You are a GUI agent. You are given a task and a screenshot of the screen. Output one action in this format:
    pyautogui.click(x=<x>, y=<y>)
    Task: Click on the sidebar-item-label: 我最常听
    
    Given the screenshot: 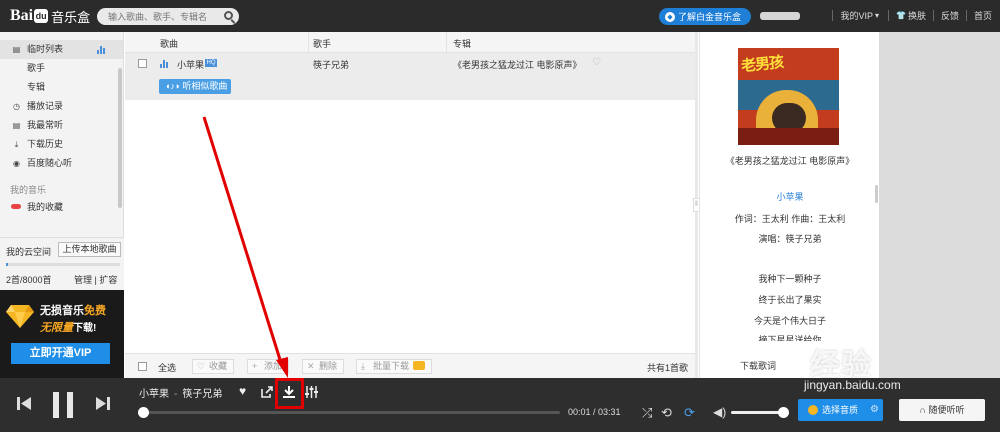 What is the action you would take?
    pyautogui.click(x=45, y=125)
    